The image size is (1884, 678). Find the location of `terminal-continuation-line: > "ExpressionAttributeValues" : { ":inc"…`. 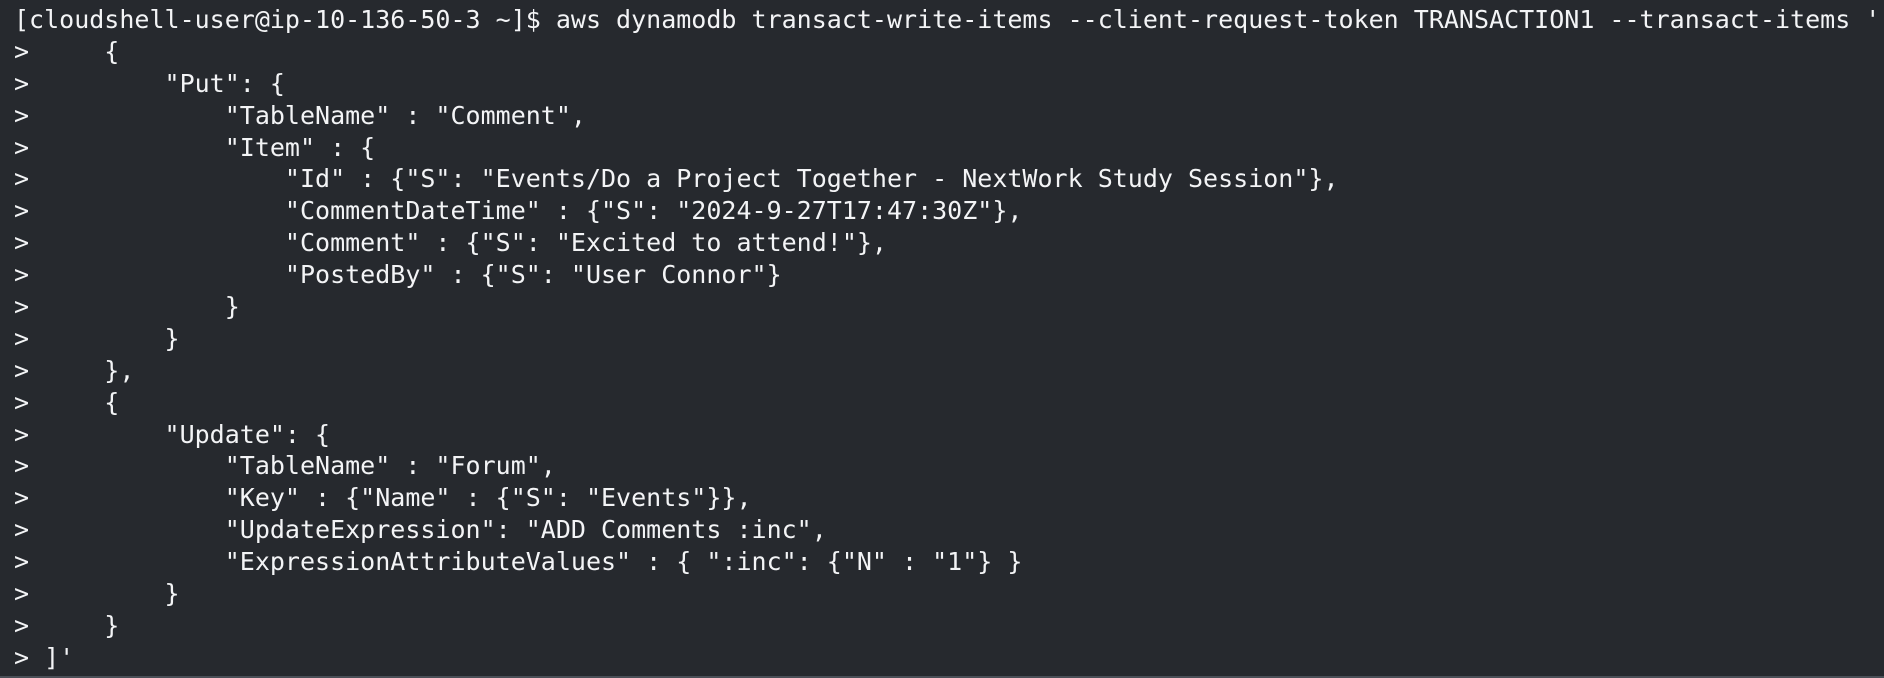

terminal-continuation-line: > "ExpressionAttributeValues" : { ":inc"… is located at coordinates (518, 562).